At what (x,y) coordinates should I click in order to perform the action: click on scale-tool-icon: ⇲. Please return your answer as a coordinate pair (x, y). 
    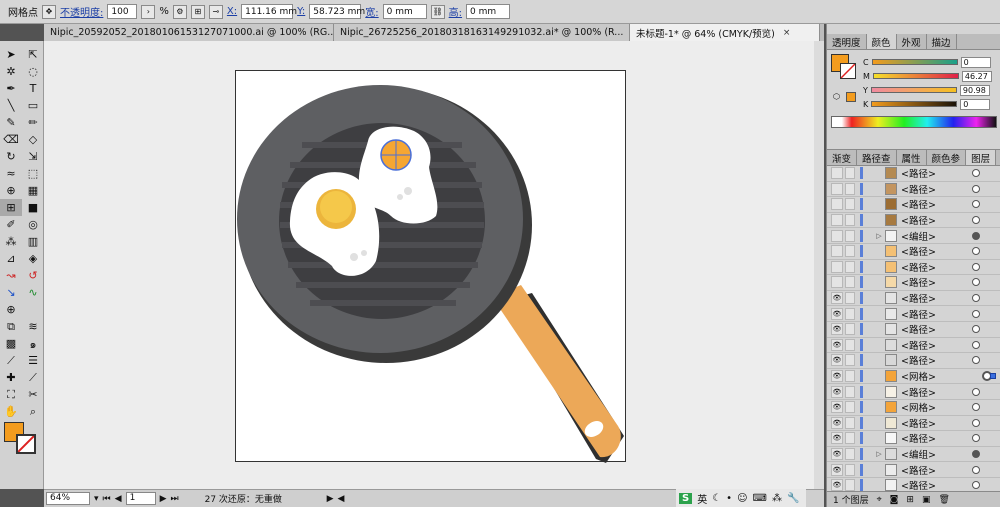
    Looking at the image, I should click on (33, 156).